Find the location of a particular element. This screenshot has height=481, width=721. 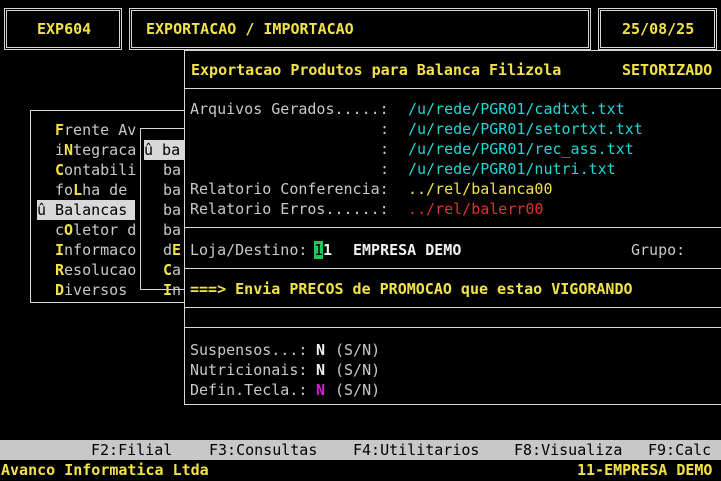

f3-consultas-key: F3:Consultas is located at coordinates (263, 450).